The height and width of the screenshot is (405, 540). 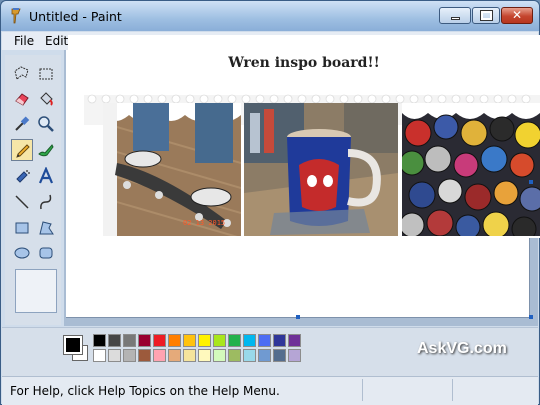 I want to click on ellipse-tool, so click(x=22, y=253).